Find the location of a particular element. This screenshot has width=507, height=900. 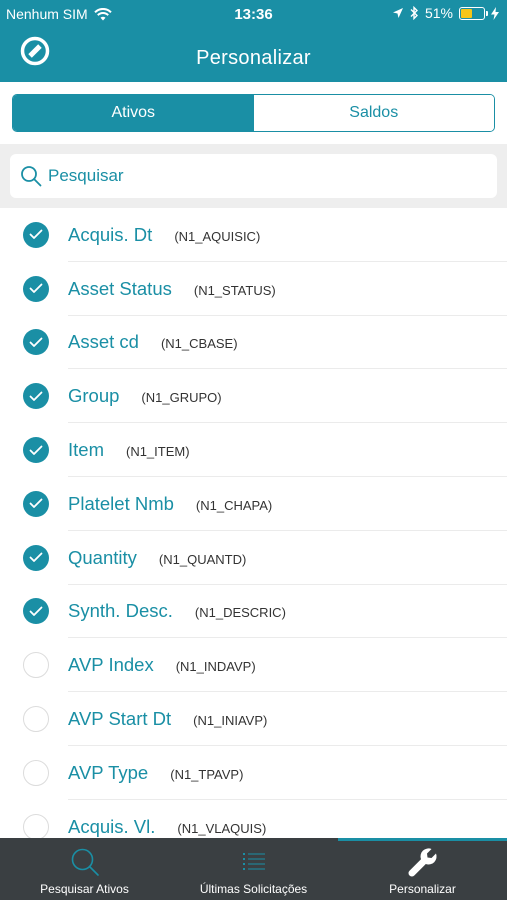

list-item-label-group: Asset Status (N1_STATUS) is located at coordinates (172, 289).